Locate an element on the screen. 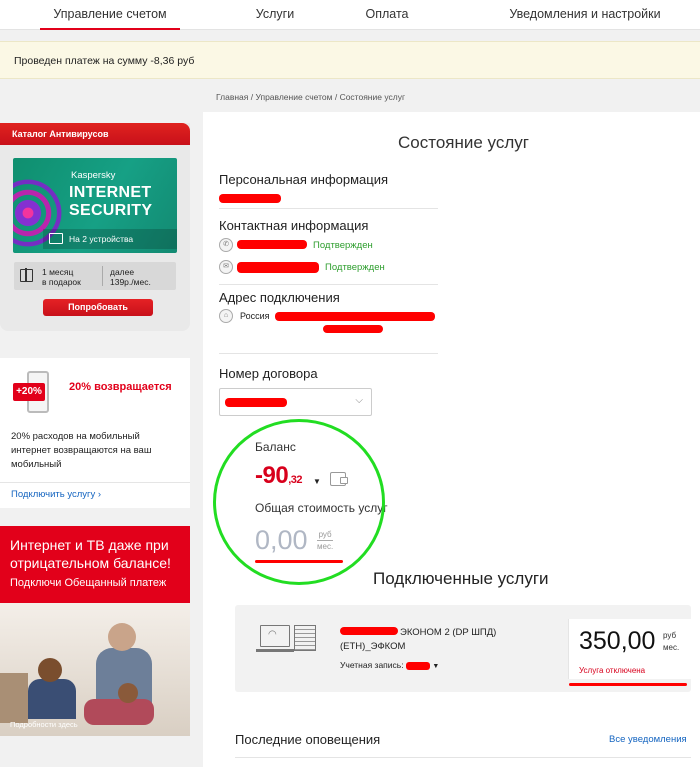 This screenshot has width=700, height=767. breadcrumb-account: Управление счетом is located at coordinates (293, 97).